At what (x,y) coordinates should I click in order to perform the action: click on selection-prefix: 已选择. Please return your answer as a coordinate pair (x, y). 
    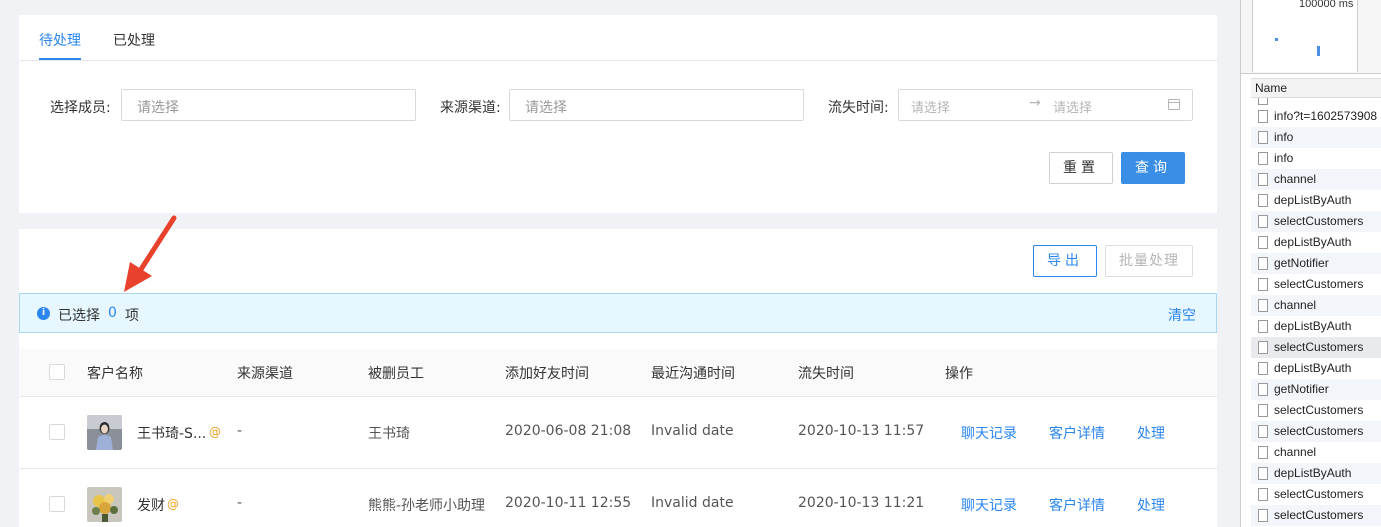
    Looking at the image, I should click on (79, 316).